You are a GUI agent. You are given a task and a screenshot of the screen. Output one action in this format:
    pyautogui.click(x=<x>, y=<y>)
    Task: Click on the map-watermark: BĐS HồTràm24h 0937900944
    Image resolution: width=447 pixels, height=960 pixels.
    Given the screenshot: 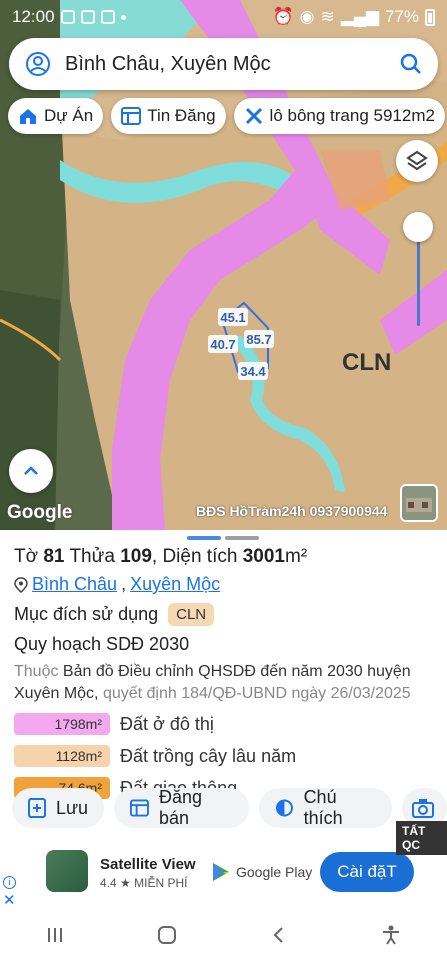 What is the action you would take?
    pyautogui.click(x=292, y=511)
    